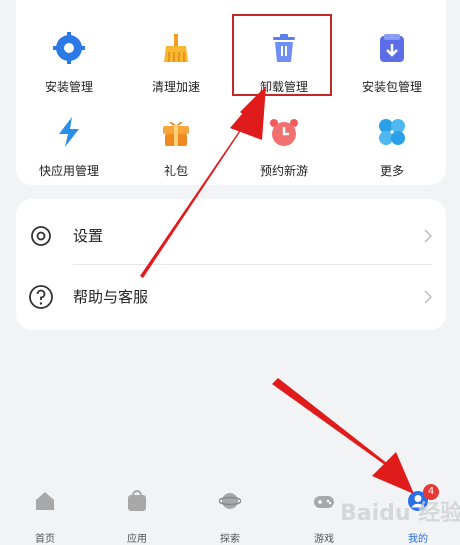  What do you see at coordinates (392, 132) in the screenshot?
I see `clover-icon` at bounding box center [392, 132].